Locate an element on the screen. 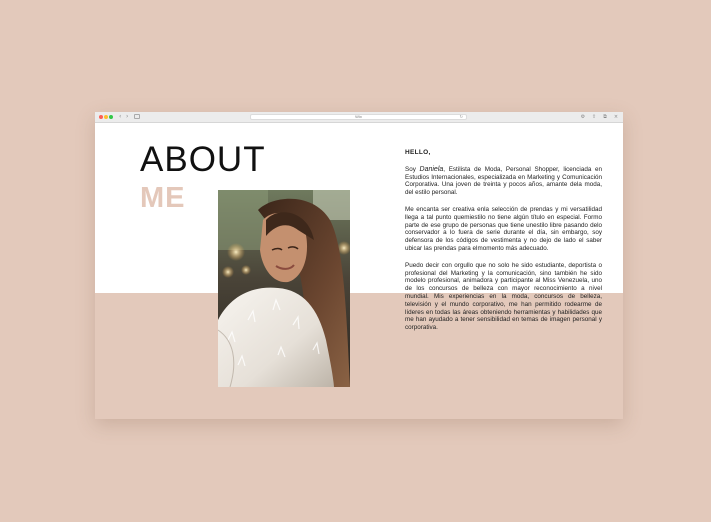  about-heading: ABOUT is located at coordinates (203, 159).